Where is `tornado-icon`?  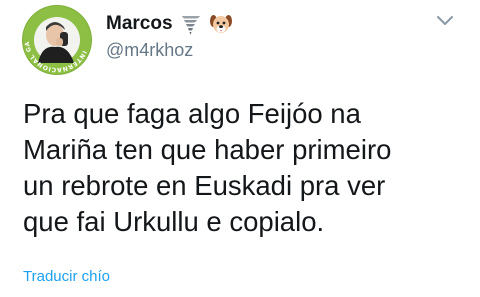
tornado-icon is located at coordinates (191, 24).